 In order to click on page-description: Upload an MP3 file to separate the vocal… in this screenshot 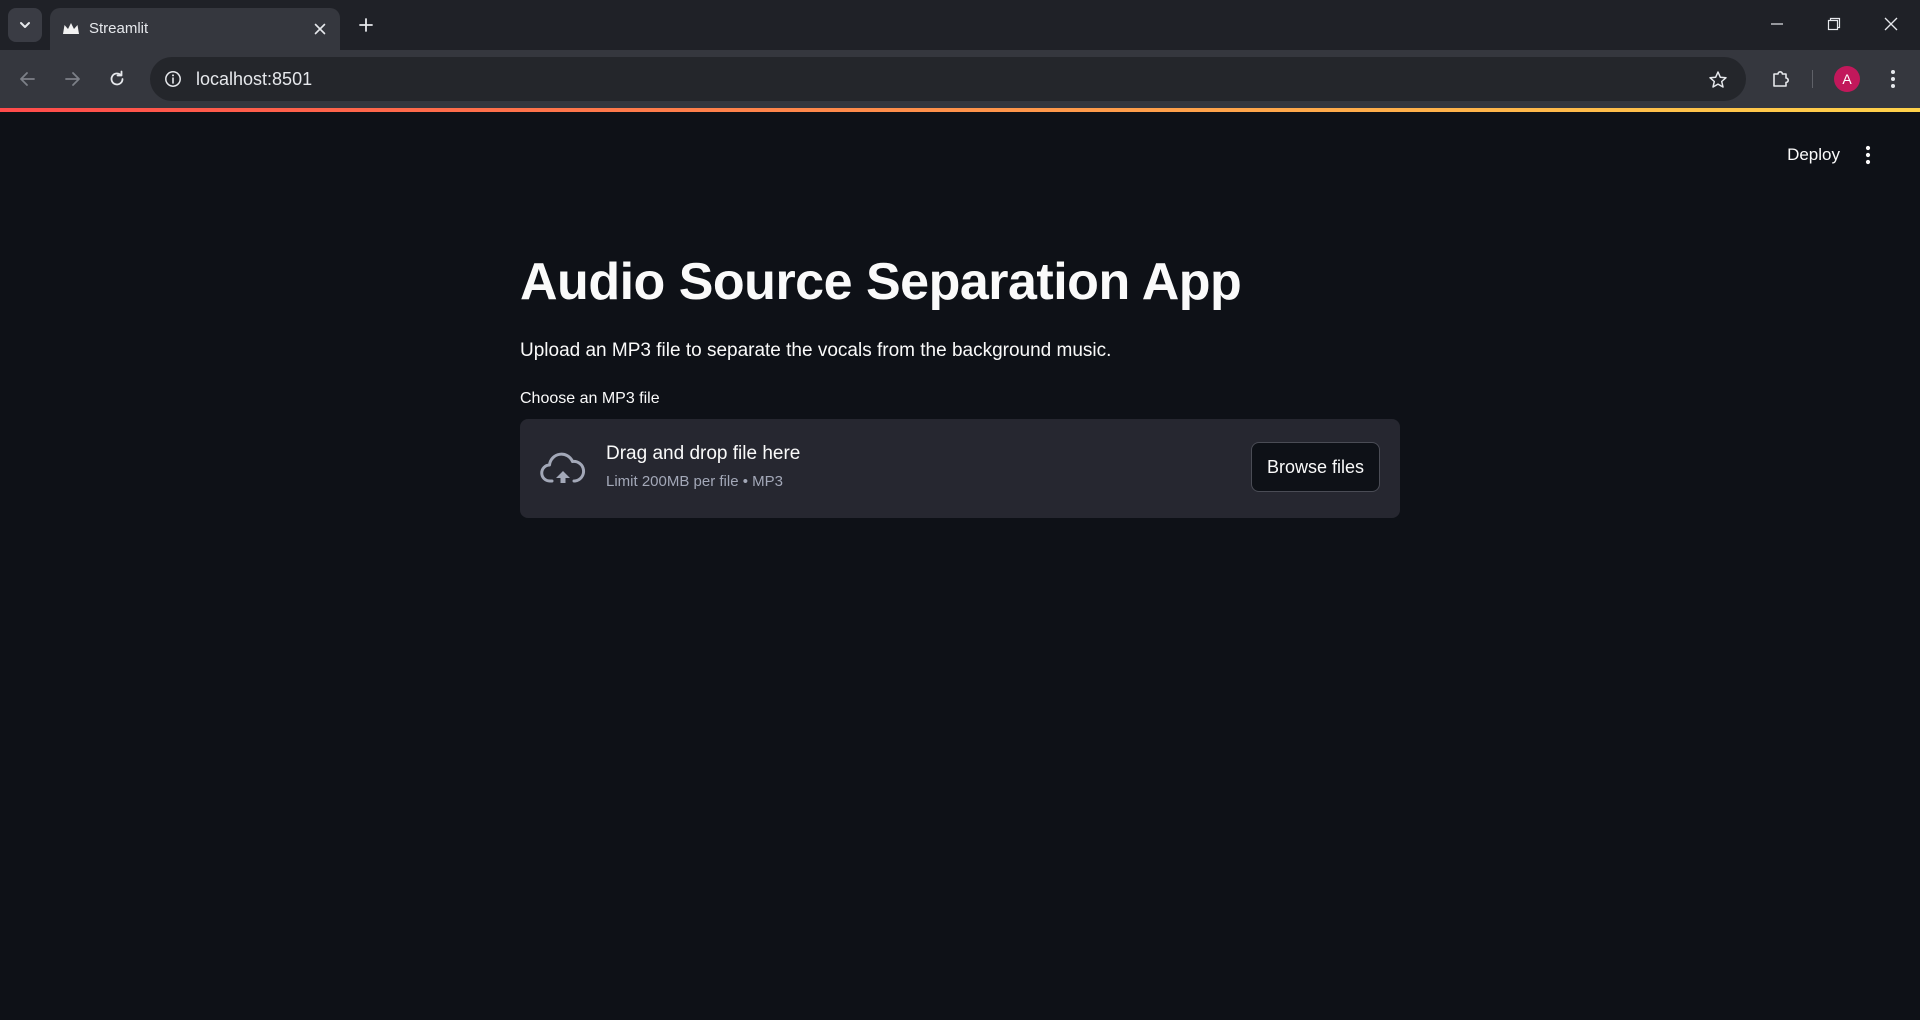, I will do `click(816, 350)`.